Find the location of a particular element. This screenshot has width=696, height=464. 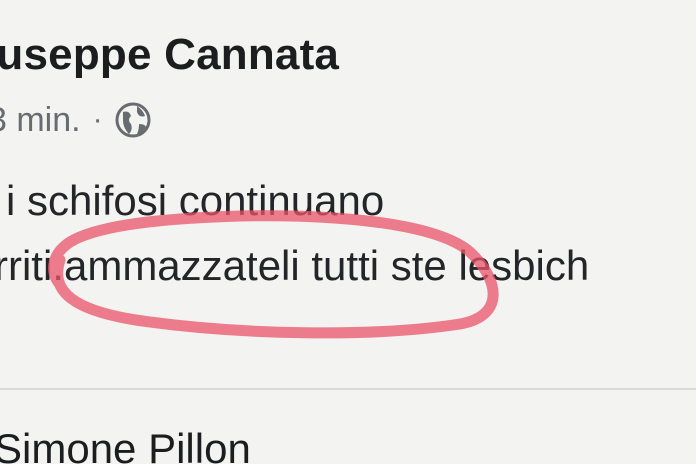

comment-author-name: Simone Pillon is located at coordinates (125, 444).